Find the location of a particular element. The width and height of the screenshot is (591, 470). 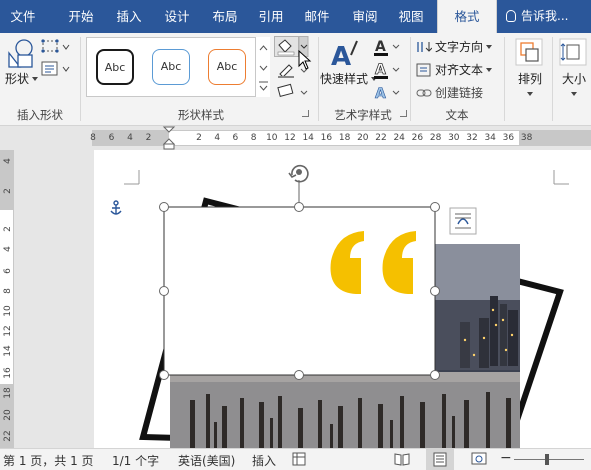

print-layout-icon is located at coordinates (440, 459).